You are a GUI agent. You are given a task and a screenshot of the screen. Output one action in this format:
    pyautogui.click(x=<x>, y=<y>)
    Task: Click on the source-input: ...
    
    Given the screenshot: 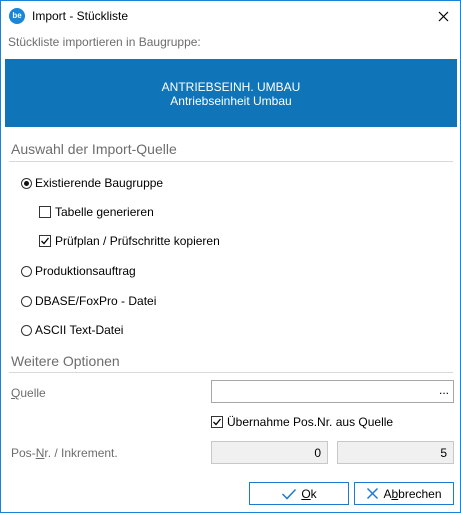 What is the action you would take?
    pyautogui.click(x=332, y=391)
    